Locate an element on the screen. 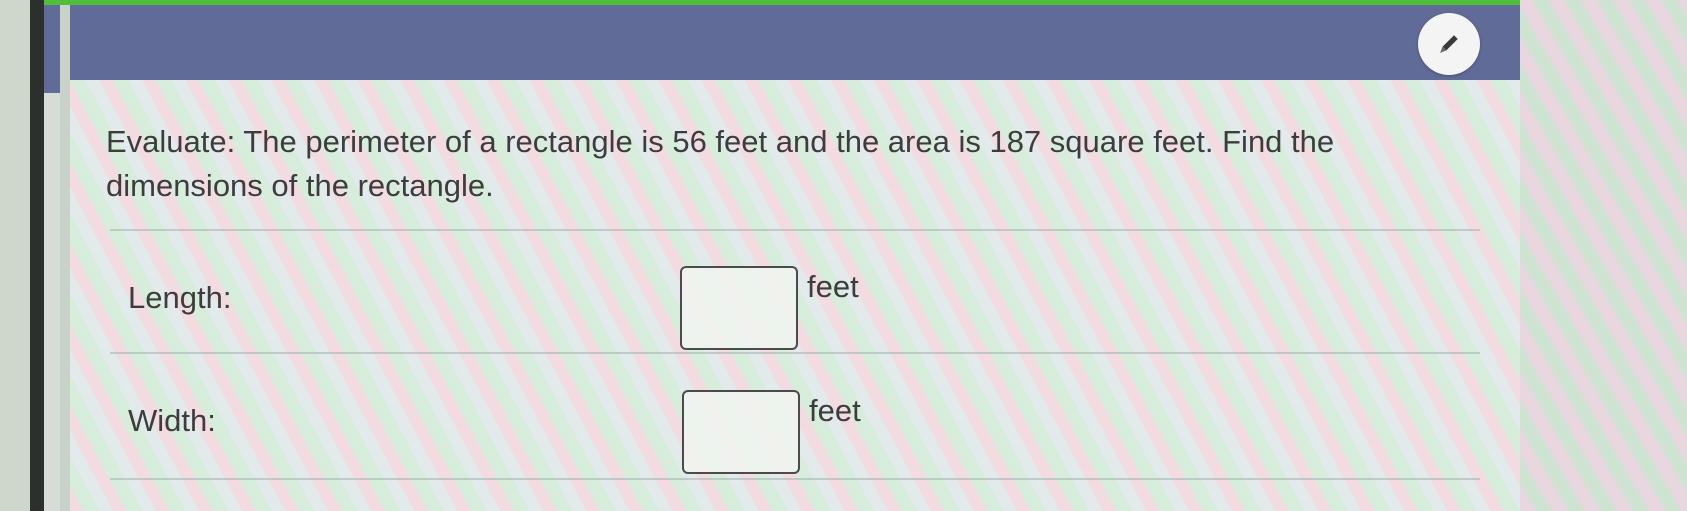 The height and width of the screenshot is (511, 1687). edit-button is located at coordinates (1449, 44).